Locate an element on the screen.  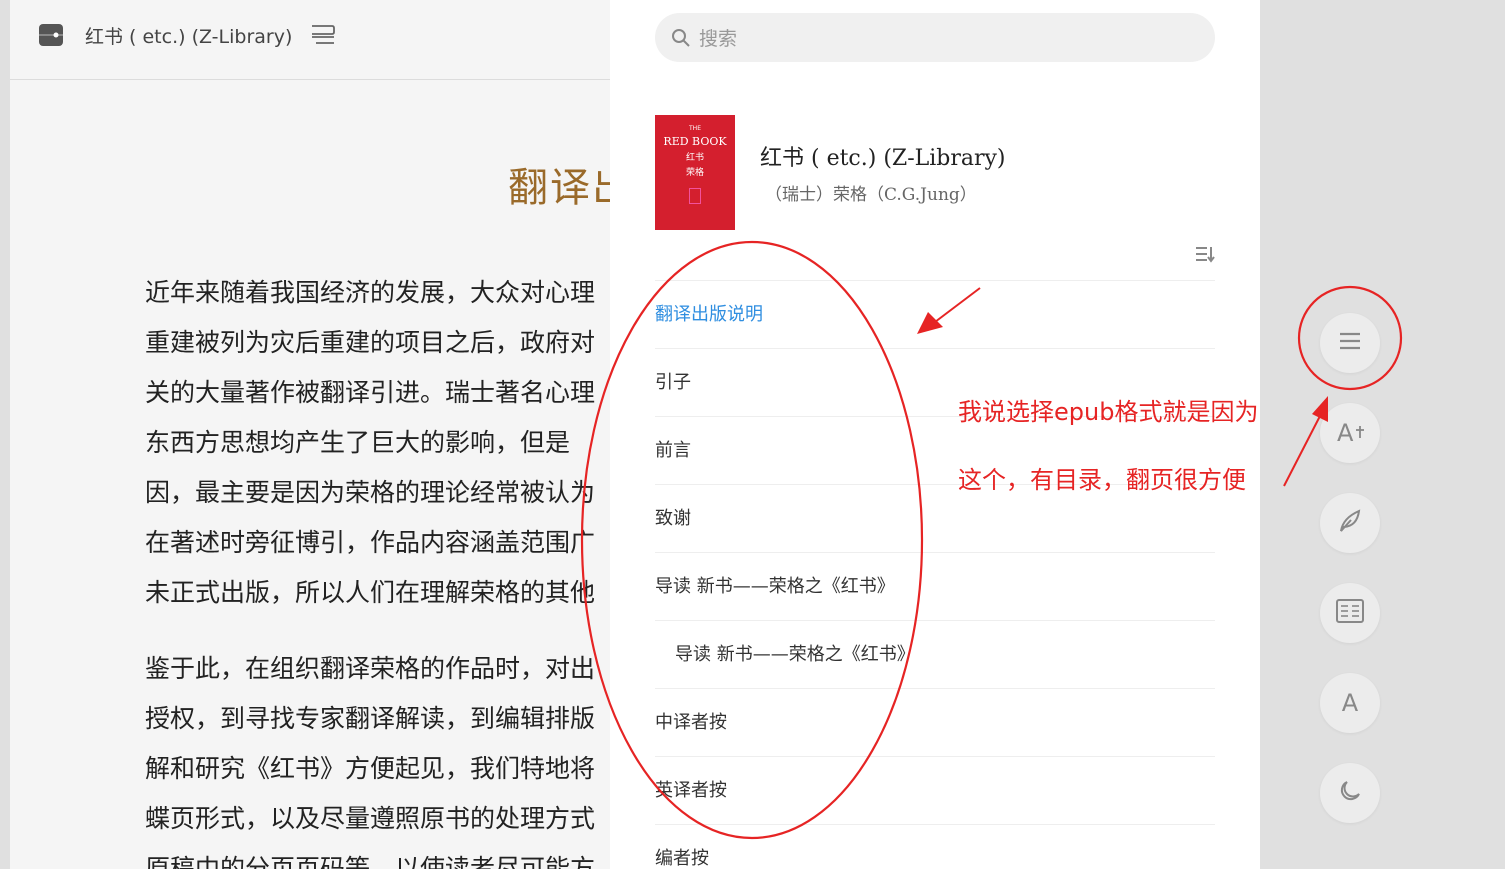
text-line: 鉴于此，在组织翻译荣格的作品时，对出 is located at coordinates (370, 668).